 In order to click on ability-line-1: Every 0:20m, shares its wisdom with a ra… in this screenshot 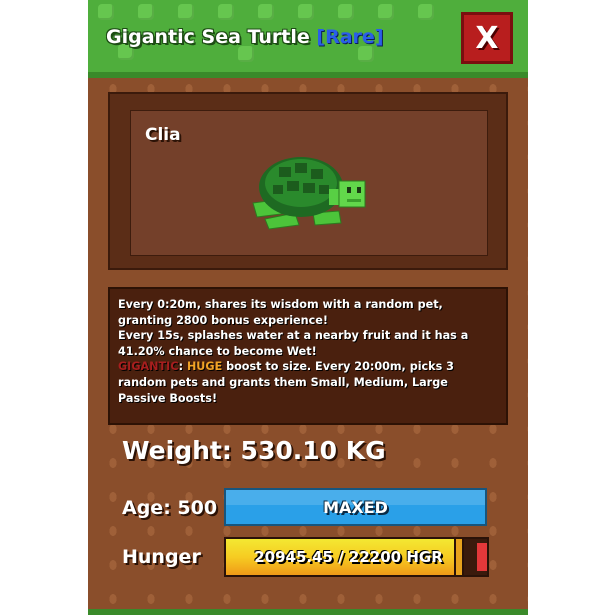, I will do `click(280, 312)`.